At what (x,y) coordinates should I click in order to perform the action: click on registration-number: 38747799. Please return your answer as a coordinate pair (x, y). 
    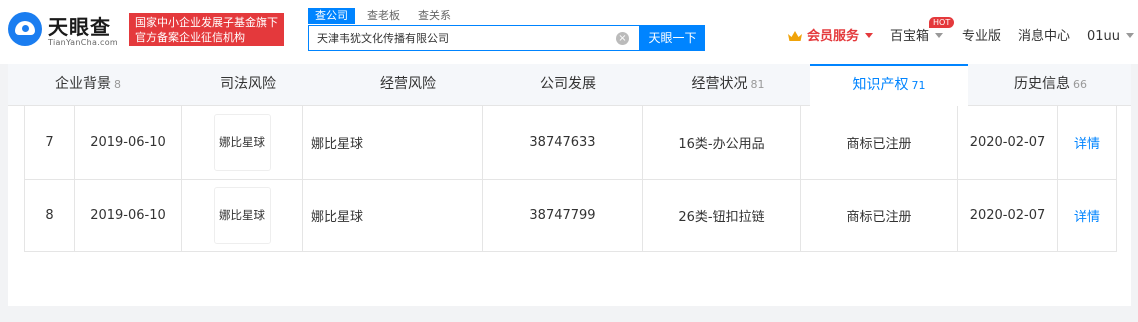
    Looking at the image, I should click on (562, 215).